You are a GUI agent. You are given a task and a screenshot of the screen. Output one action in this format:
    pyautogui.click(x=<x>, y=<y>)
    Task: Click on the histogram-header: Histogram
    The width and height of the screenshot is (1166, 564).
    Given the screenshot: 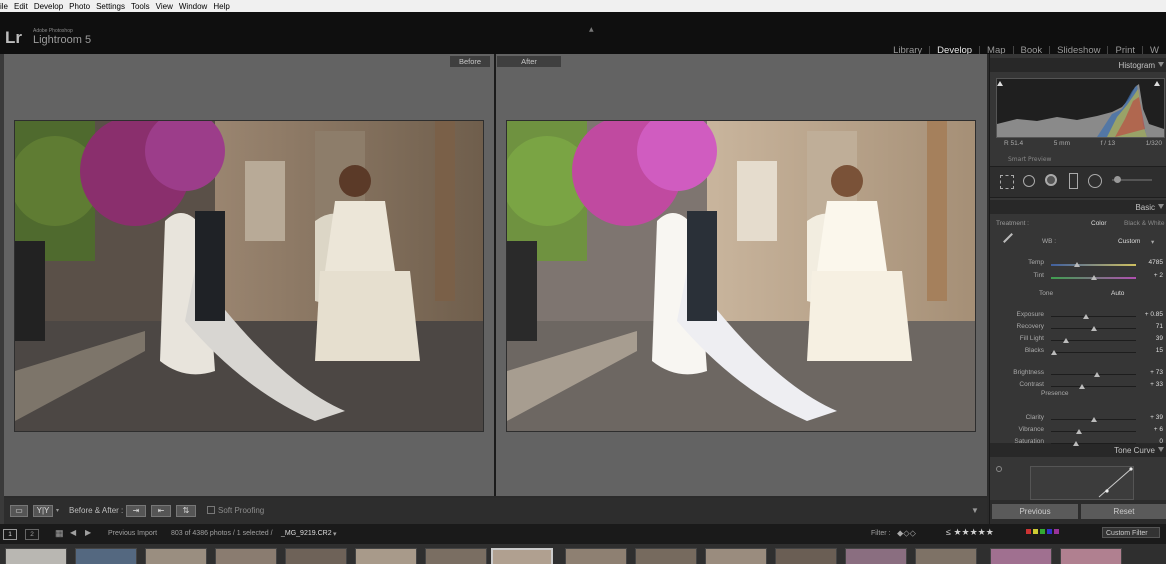 What is the action you would take?
    pyautogui.click(x=1078, y=65)
    